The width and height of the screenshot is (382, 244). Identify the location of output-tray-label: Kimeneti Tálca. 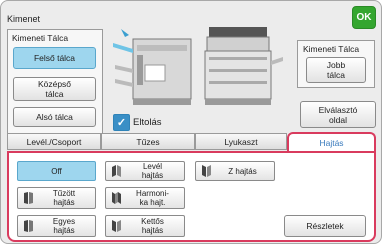
(40, 38).